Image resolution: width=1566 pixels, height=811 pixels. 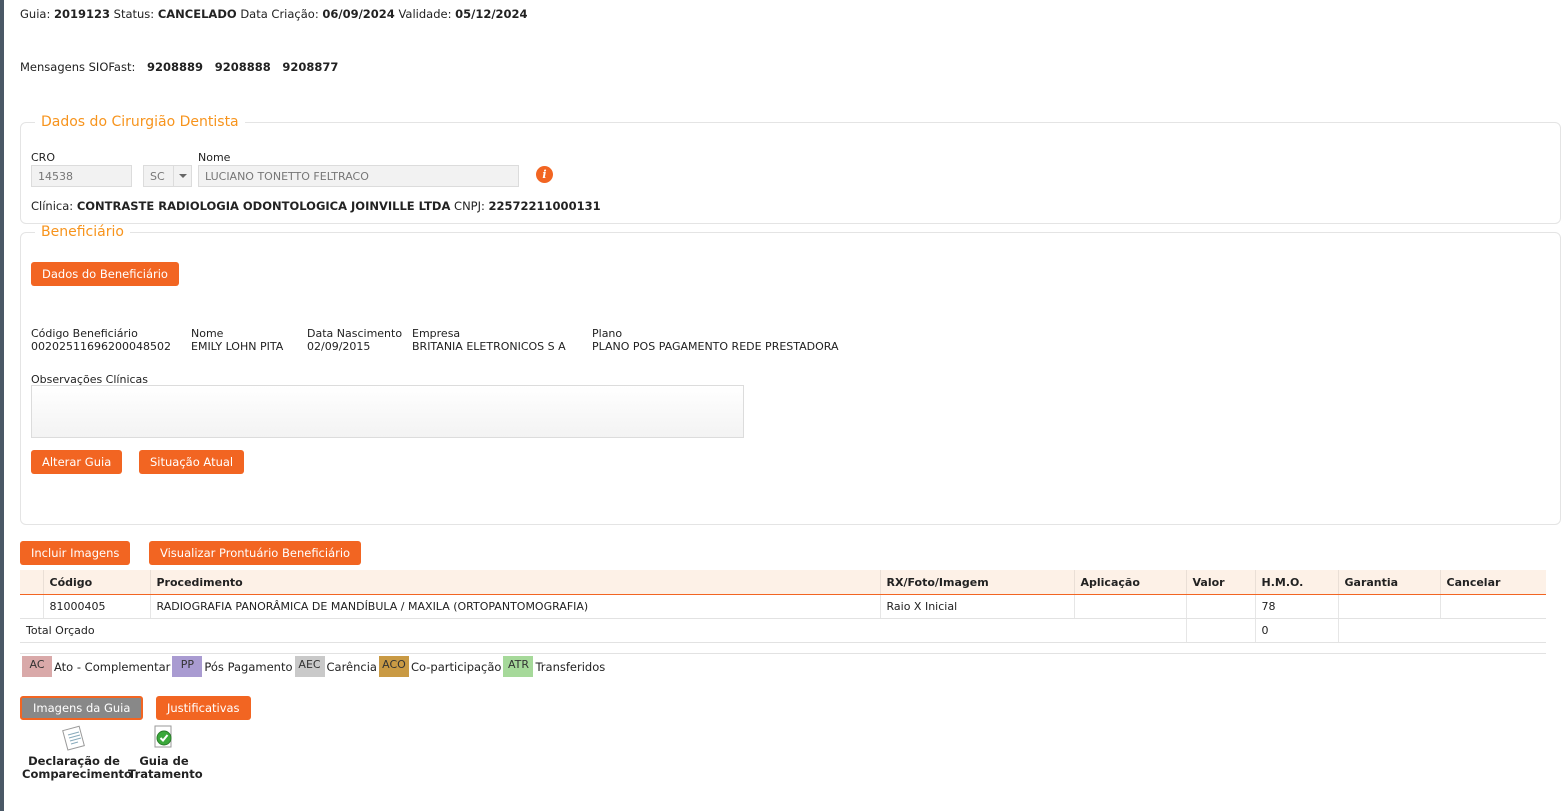 I want to click on header-rx: RX/Foto/Imagem, so click(x=976, y=582).